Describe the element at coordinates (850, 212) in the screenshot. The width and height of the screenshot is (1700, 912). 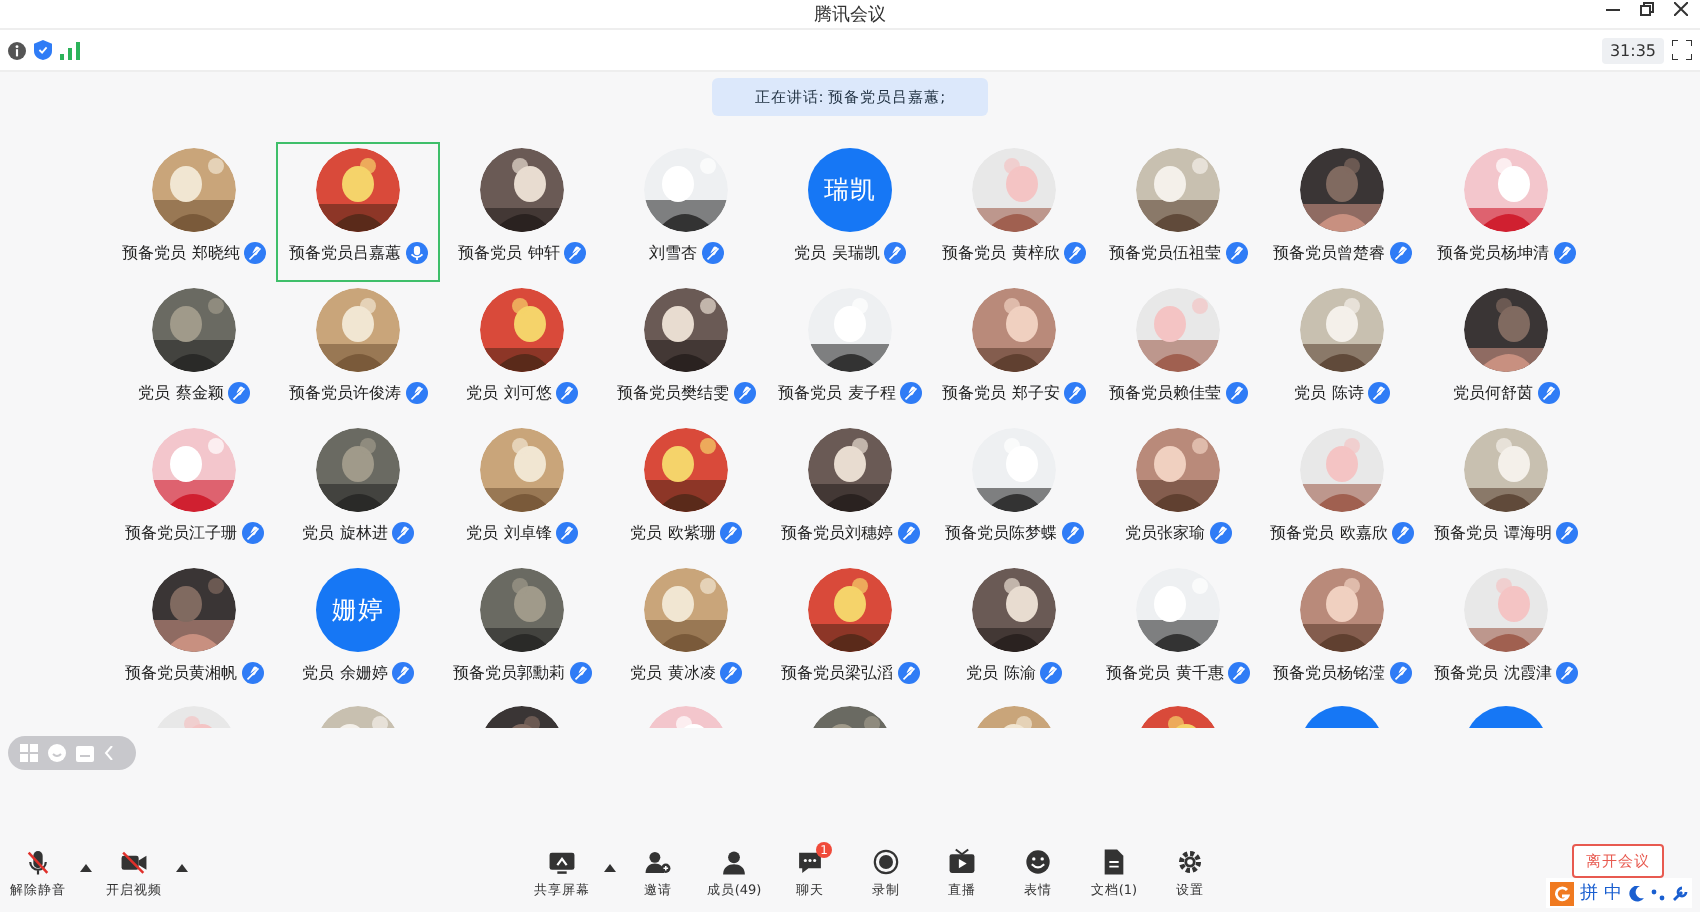
I see `participant-tile: 瑞凯 党员 吴瑞凯` at that location.